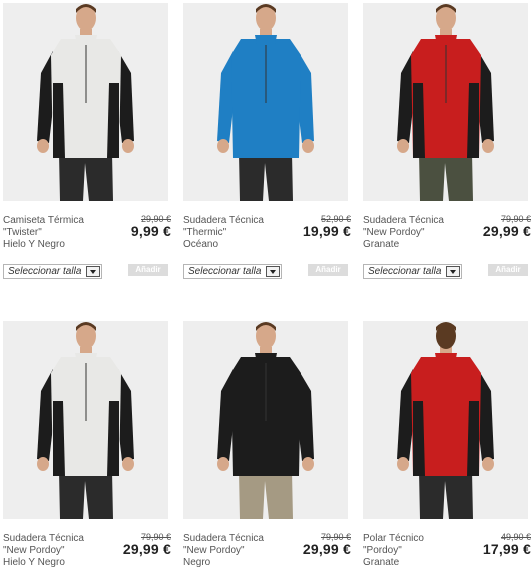 This screenshot has width=532, height=569. I want to click on product-name: Sudadera Técnica "Thermic" Océano, so click(223, 233).